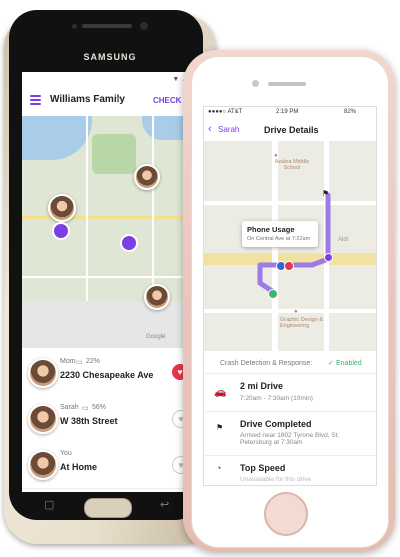 The height and width of the screenshot is (557, 400). I want to click on speed-marker, so click(289, 266).